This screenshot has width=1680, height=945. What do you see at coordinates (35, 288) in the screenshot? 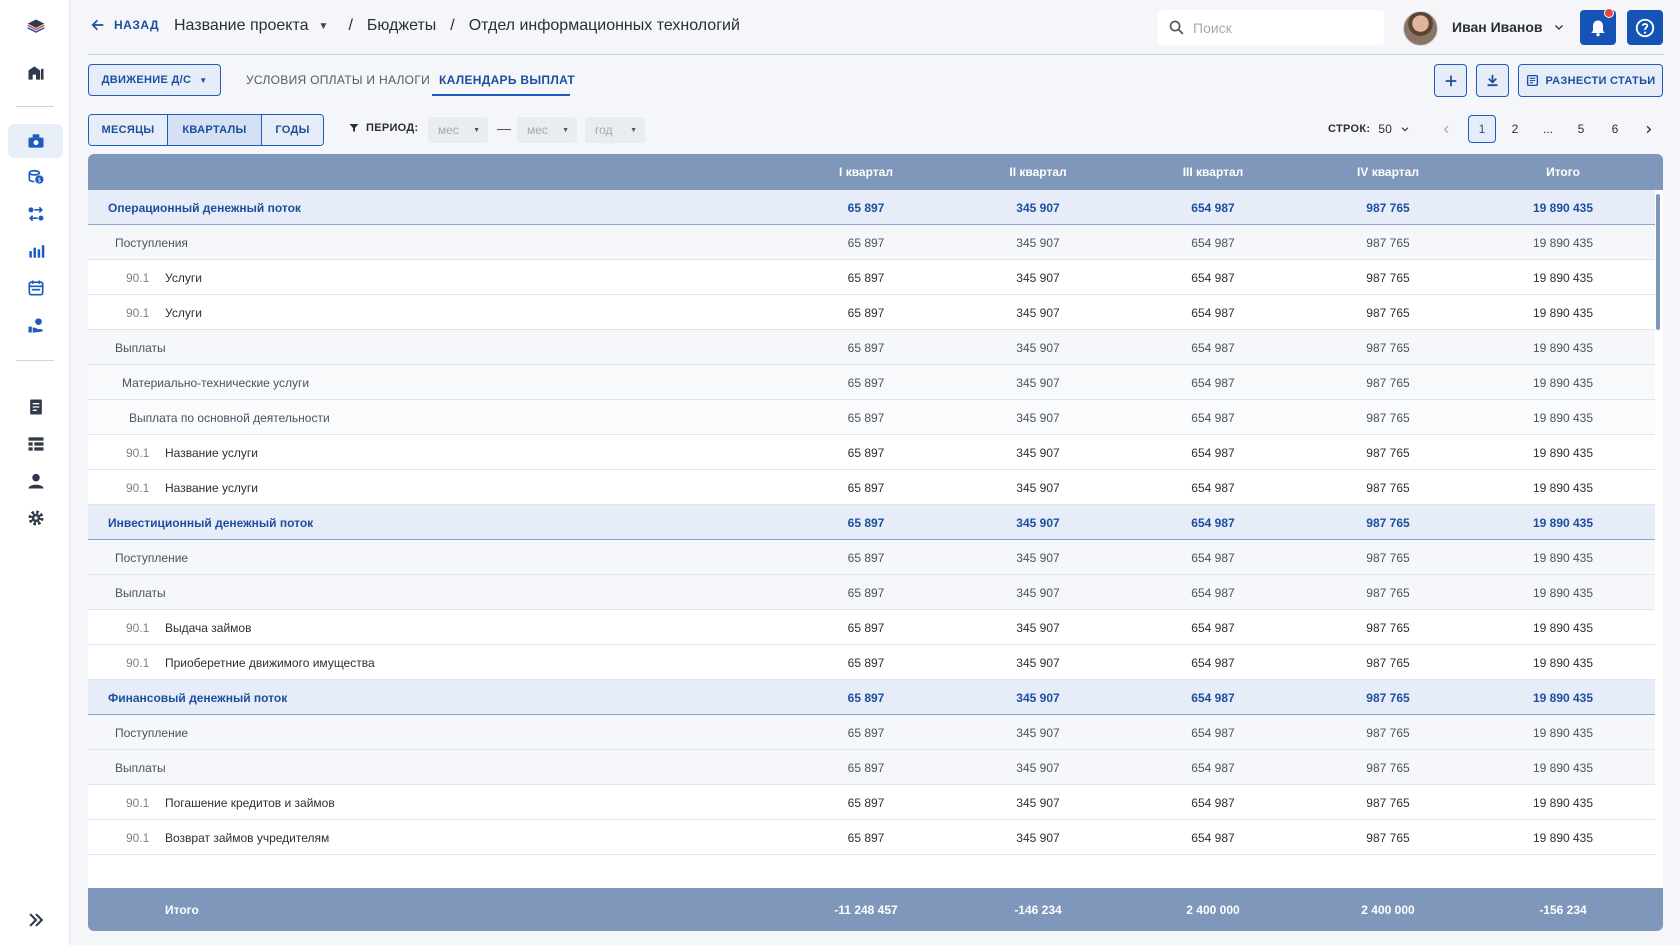
I see `calendar-icon` at bounding box center [35, 288].